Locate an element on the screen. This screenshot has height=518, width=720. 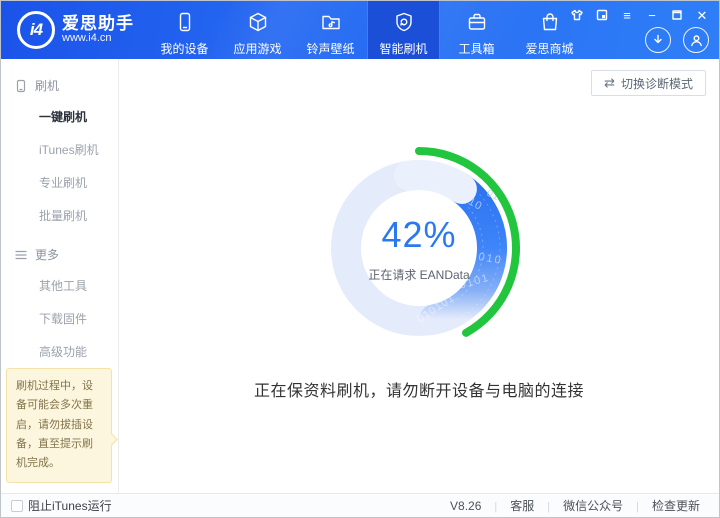
sidebar-item-download-firmware: 下载固件 is located at coordinates (59, 318).